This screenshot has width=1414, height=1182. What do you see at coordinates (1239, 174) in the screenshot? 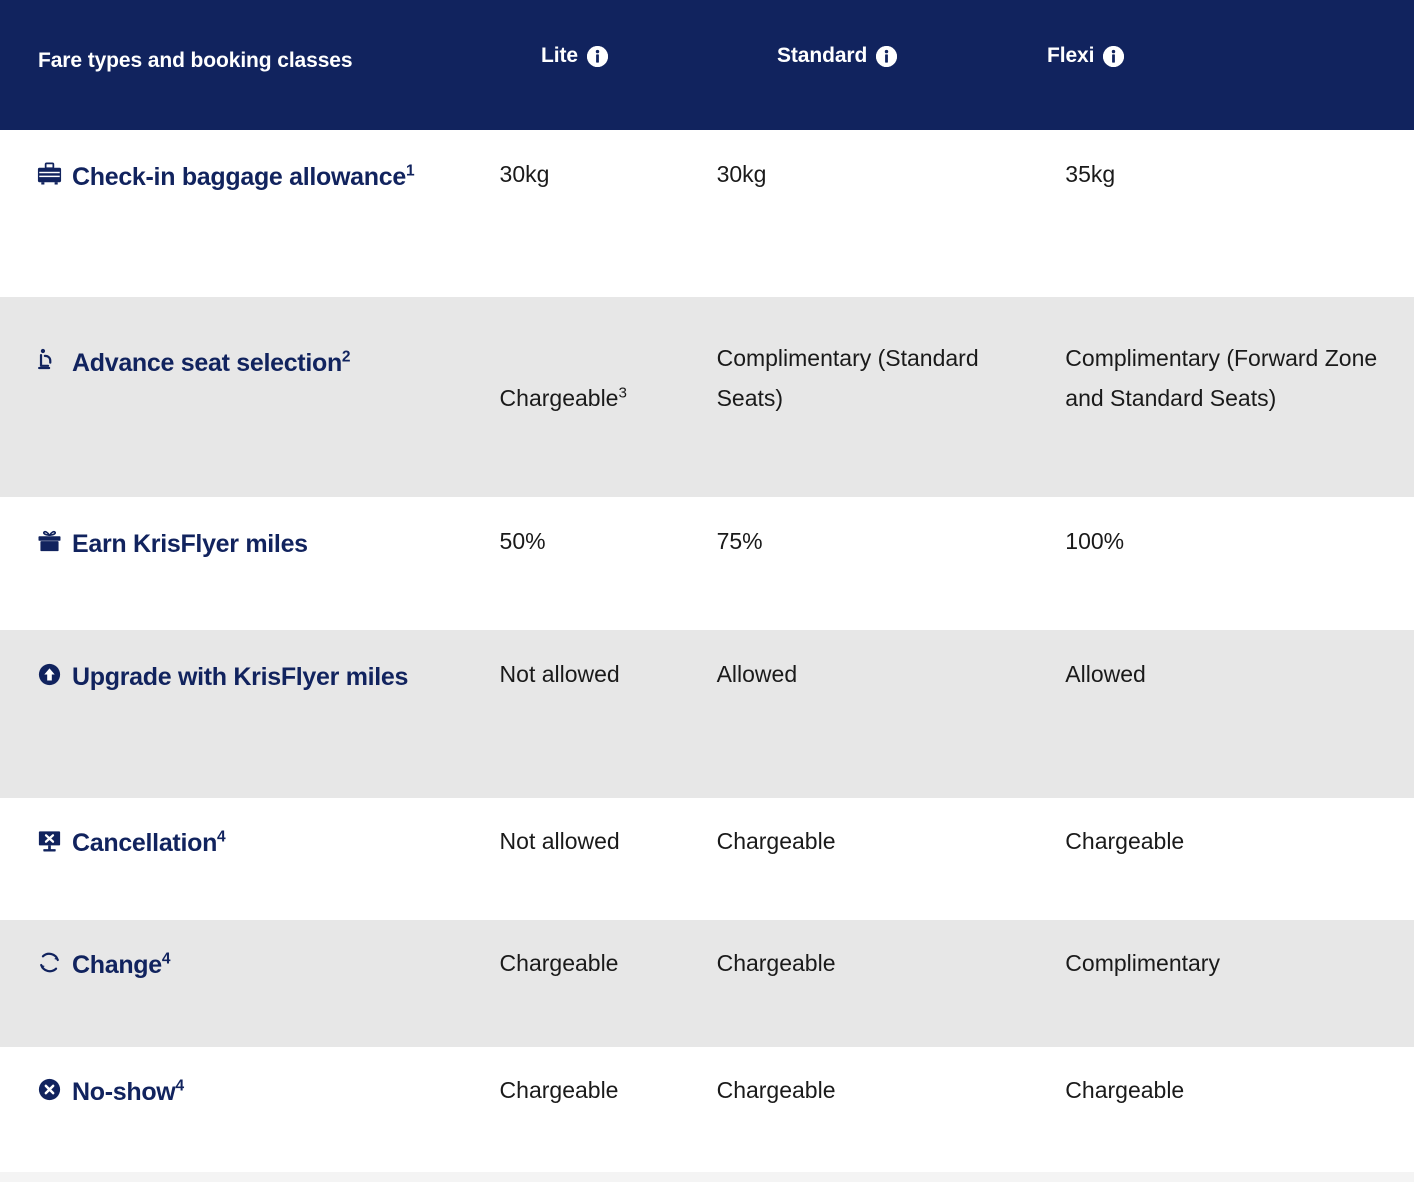
I see `cell-flexi: 35kg` at bounding box center [1239, 174].